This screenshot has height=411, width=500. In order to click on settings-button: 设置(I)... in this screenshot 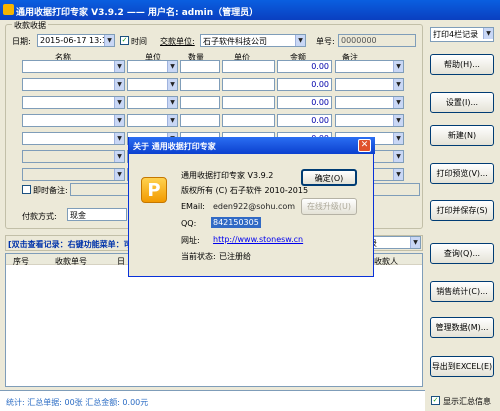, I will do `click(462, 102)`.